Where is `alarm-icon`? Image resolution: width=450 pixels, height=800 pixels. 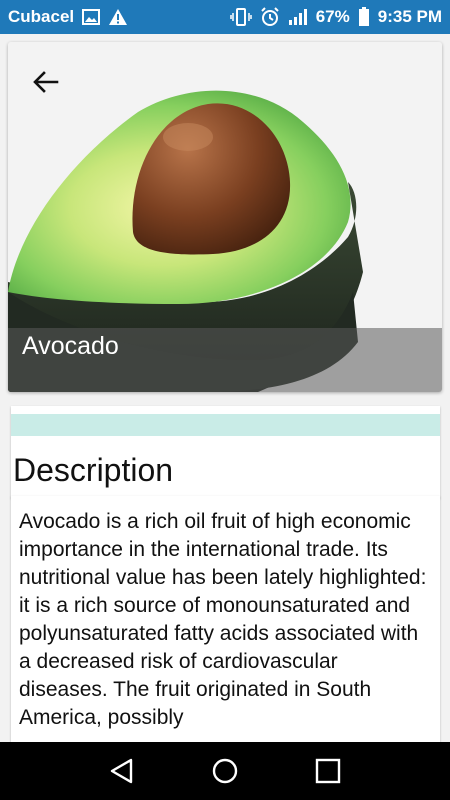 alarm-icon is located at coordinates (270, 17).